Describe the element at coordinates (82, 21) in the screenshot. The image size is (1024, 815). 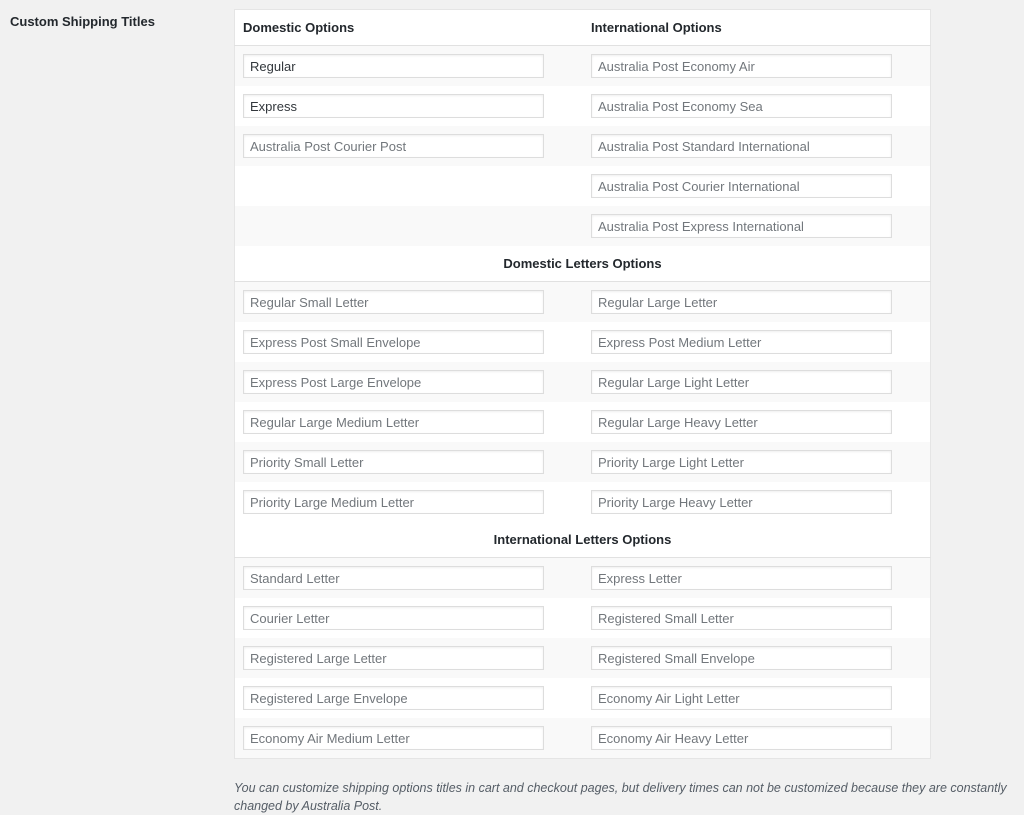
I see `setting-label: Custom Shipping Titles` at that location.